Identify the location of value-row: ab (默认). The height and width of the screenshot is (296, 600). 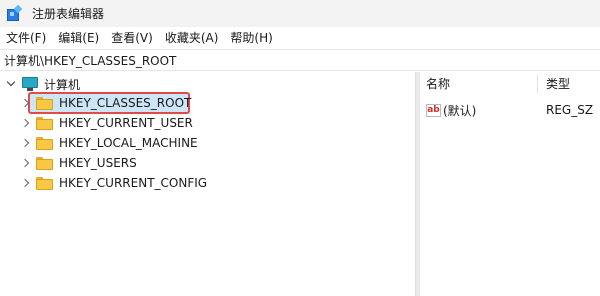
(451, 110).